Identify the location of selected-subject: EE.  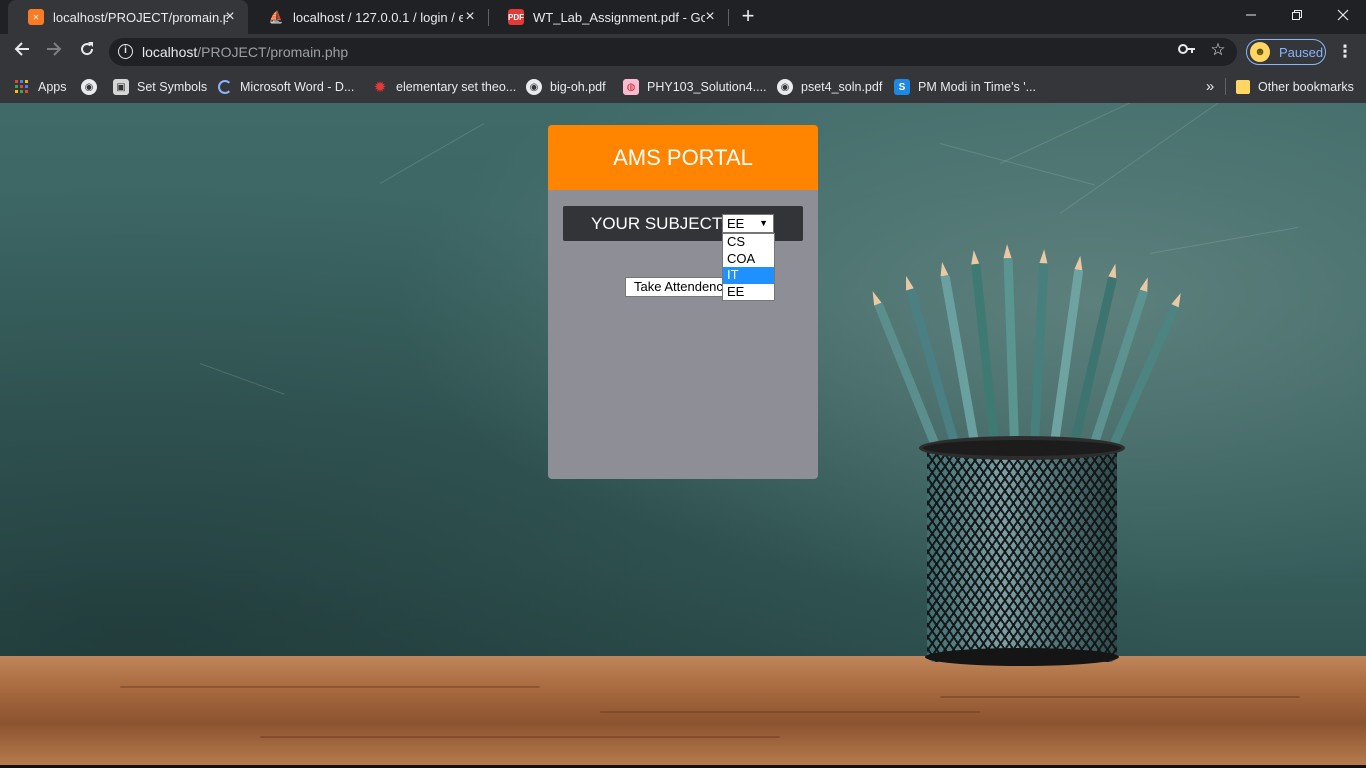
(736, 223).